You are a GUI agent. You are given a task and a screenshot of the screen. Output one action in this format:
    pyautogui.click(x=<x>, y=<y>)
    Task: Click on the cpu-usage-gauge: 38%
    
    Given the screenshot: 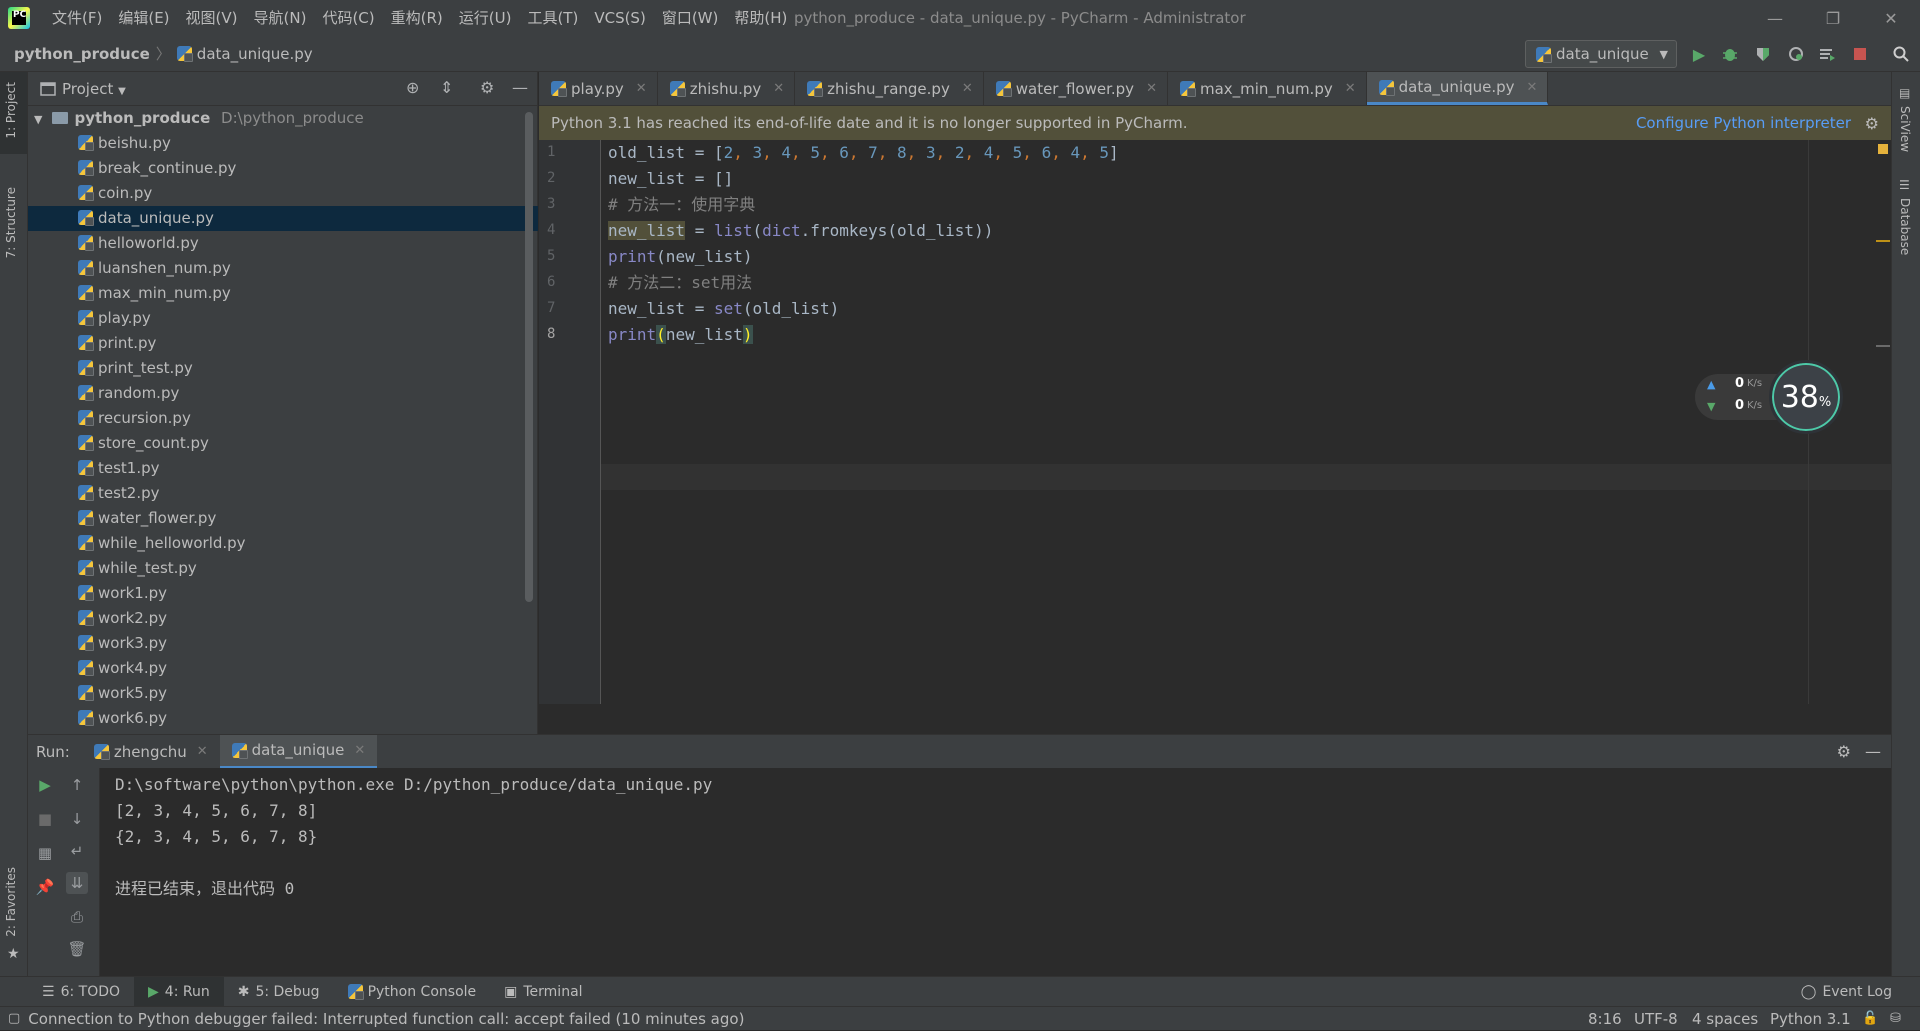 What is the action you would take?
    pyautogui.click(x=1806, y=397)
    